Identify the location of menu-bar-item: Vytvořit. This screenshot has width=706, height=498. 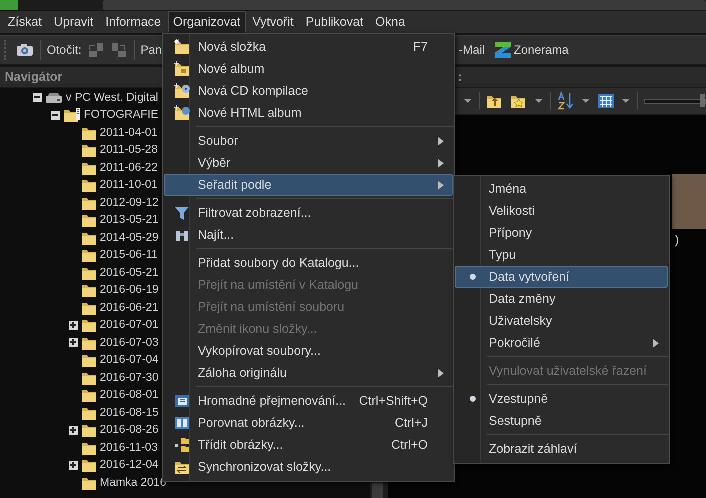
(273, 22).